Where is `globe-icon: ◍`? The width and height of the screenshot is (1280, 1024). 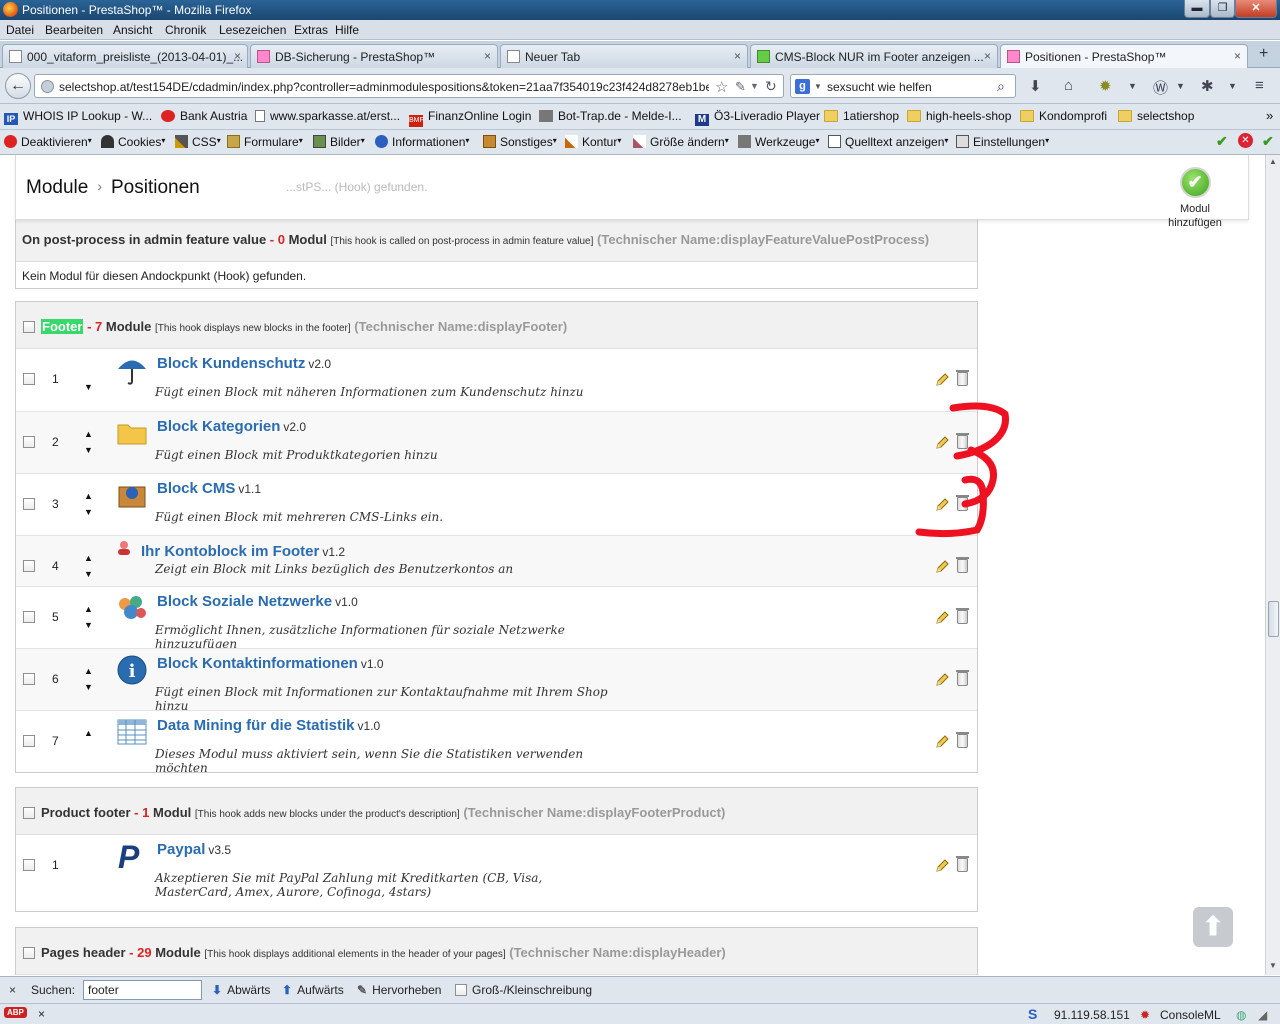 globe-icon: ◍ is located at coordinates (1241, 1015).